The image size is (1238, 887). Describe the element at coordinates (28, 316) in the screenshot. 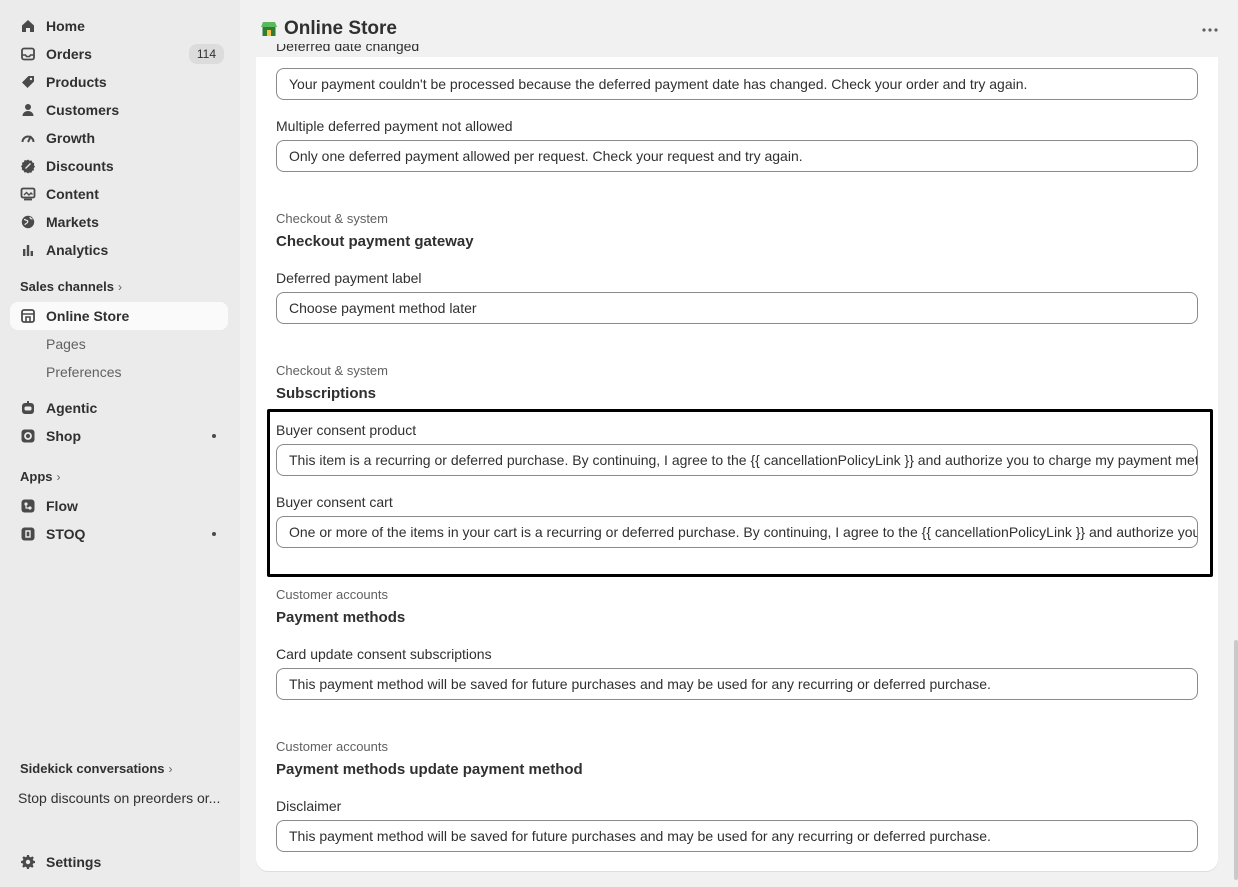

I see `store-icon` at that location.